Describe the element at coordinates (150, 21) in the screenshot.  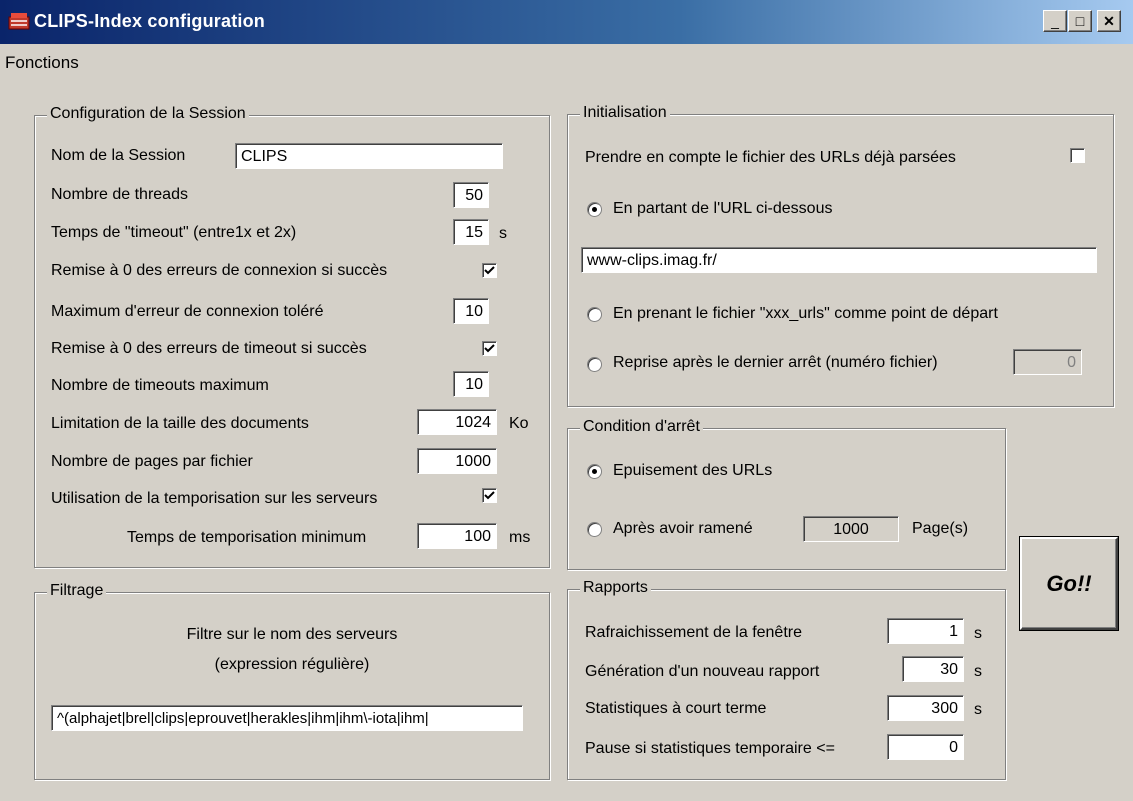
I see `window-title: CLIPS-Index configuration` at that location.